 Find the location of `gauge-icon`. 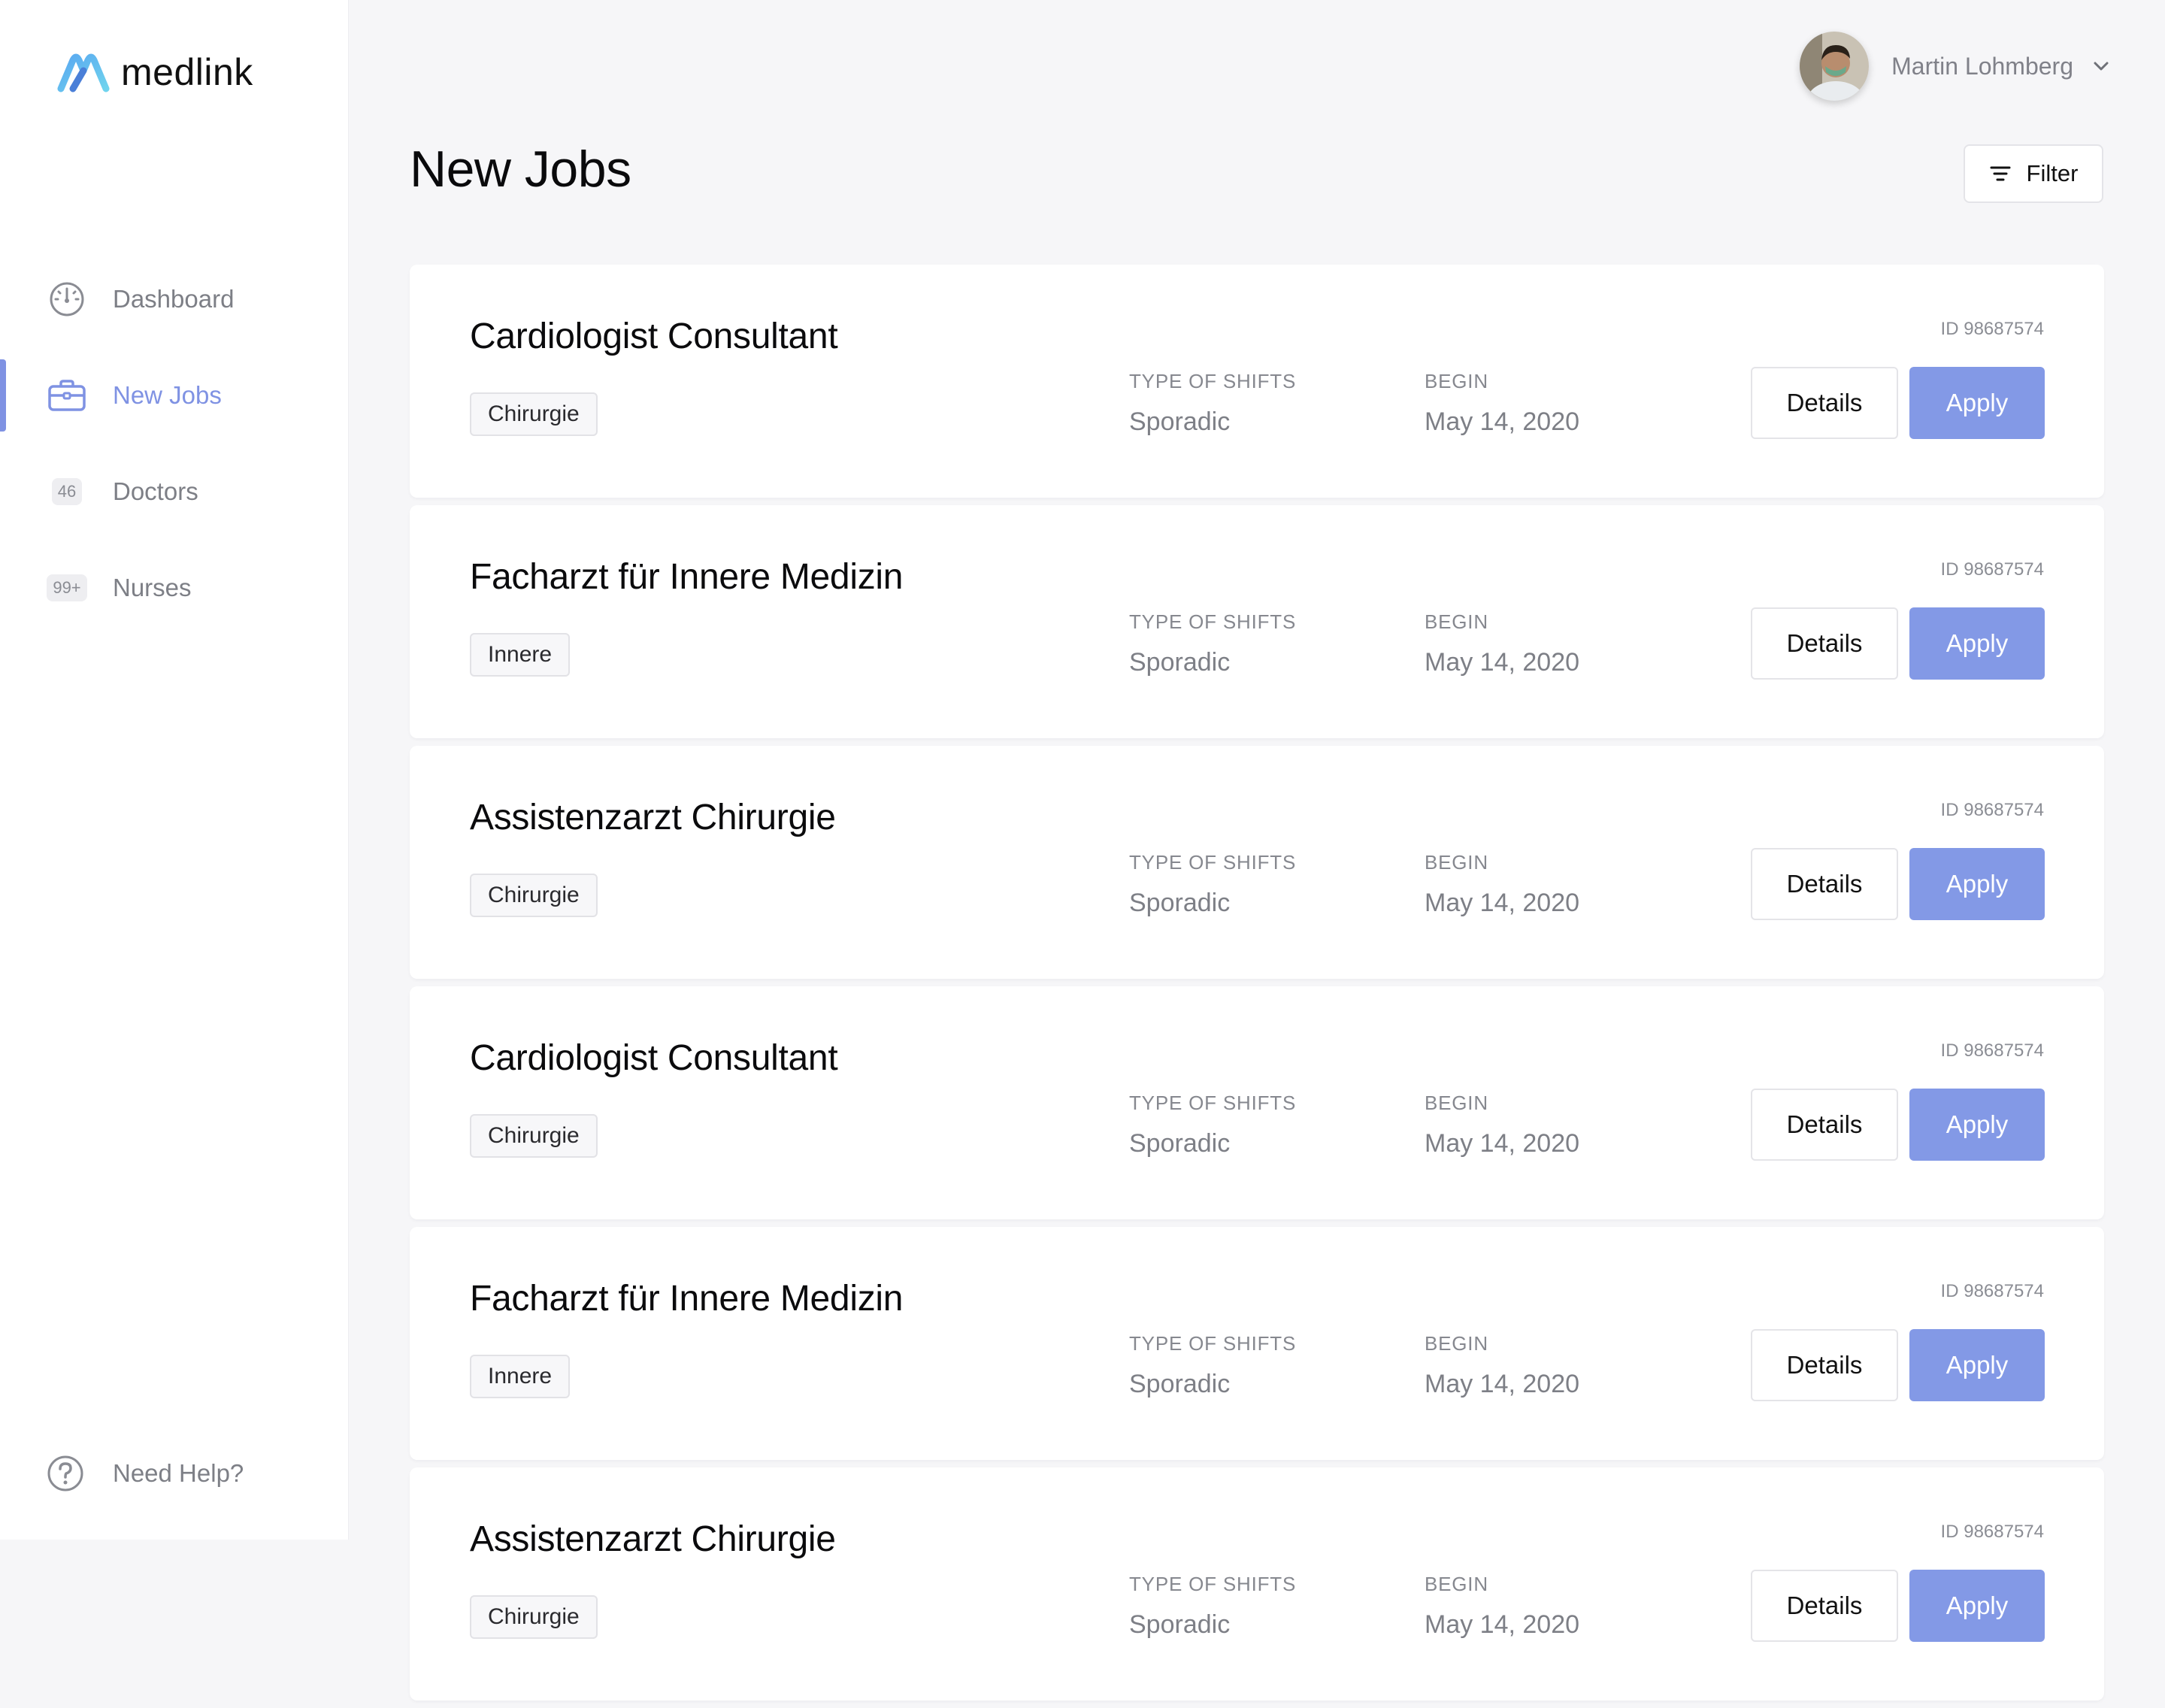

gauge-icon is located at coordinates (67, 299).